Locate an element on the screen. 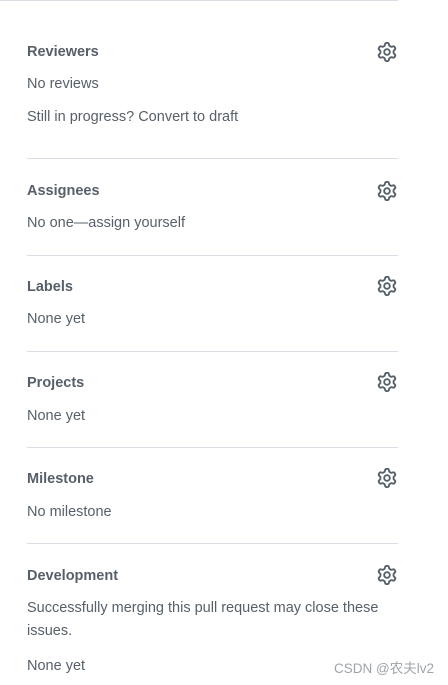 The height and width of the screenshot is (685, 448). development-empty-text: None yet is located at coordinates (56, 666).